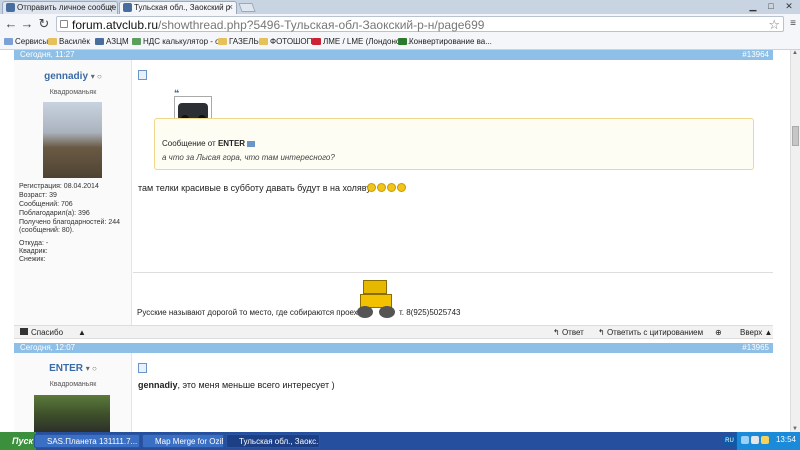 The image size is (800, 450). What do you see at coordinates (33, 251) in the screenshot?
I see `stat-atv: Квадрик:` at bounding box center [33, 251].